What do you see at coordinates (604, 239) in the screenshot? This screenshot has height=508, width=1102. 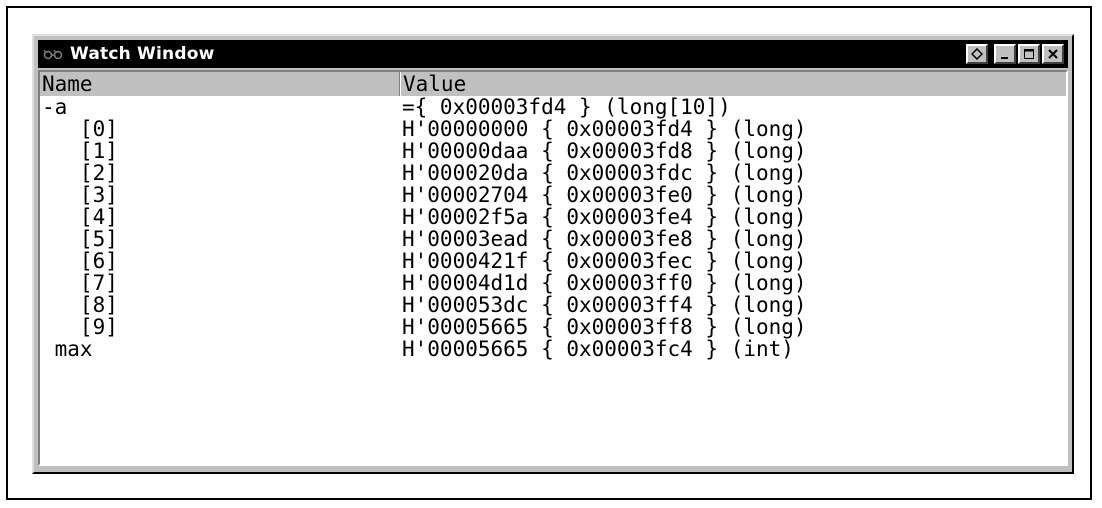 I see `row-value: H'00003ead { 0x00003fe8 } (long)` at bounding box center [604, 239].